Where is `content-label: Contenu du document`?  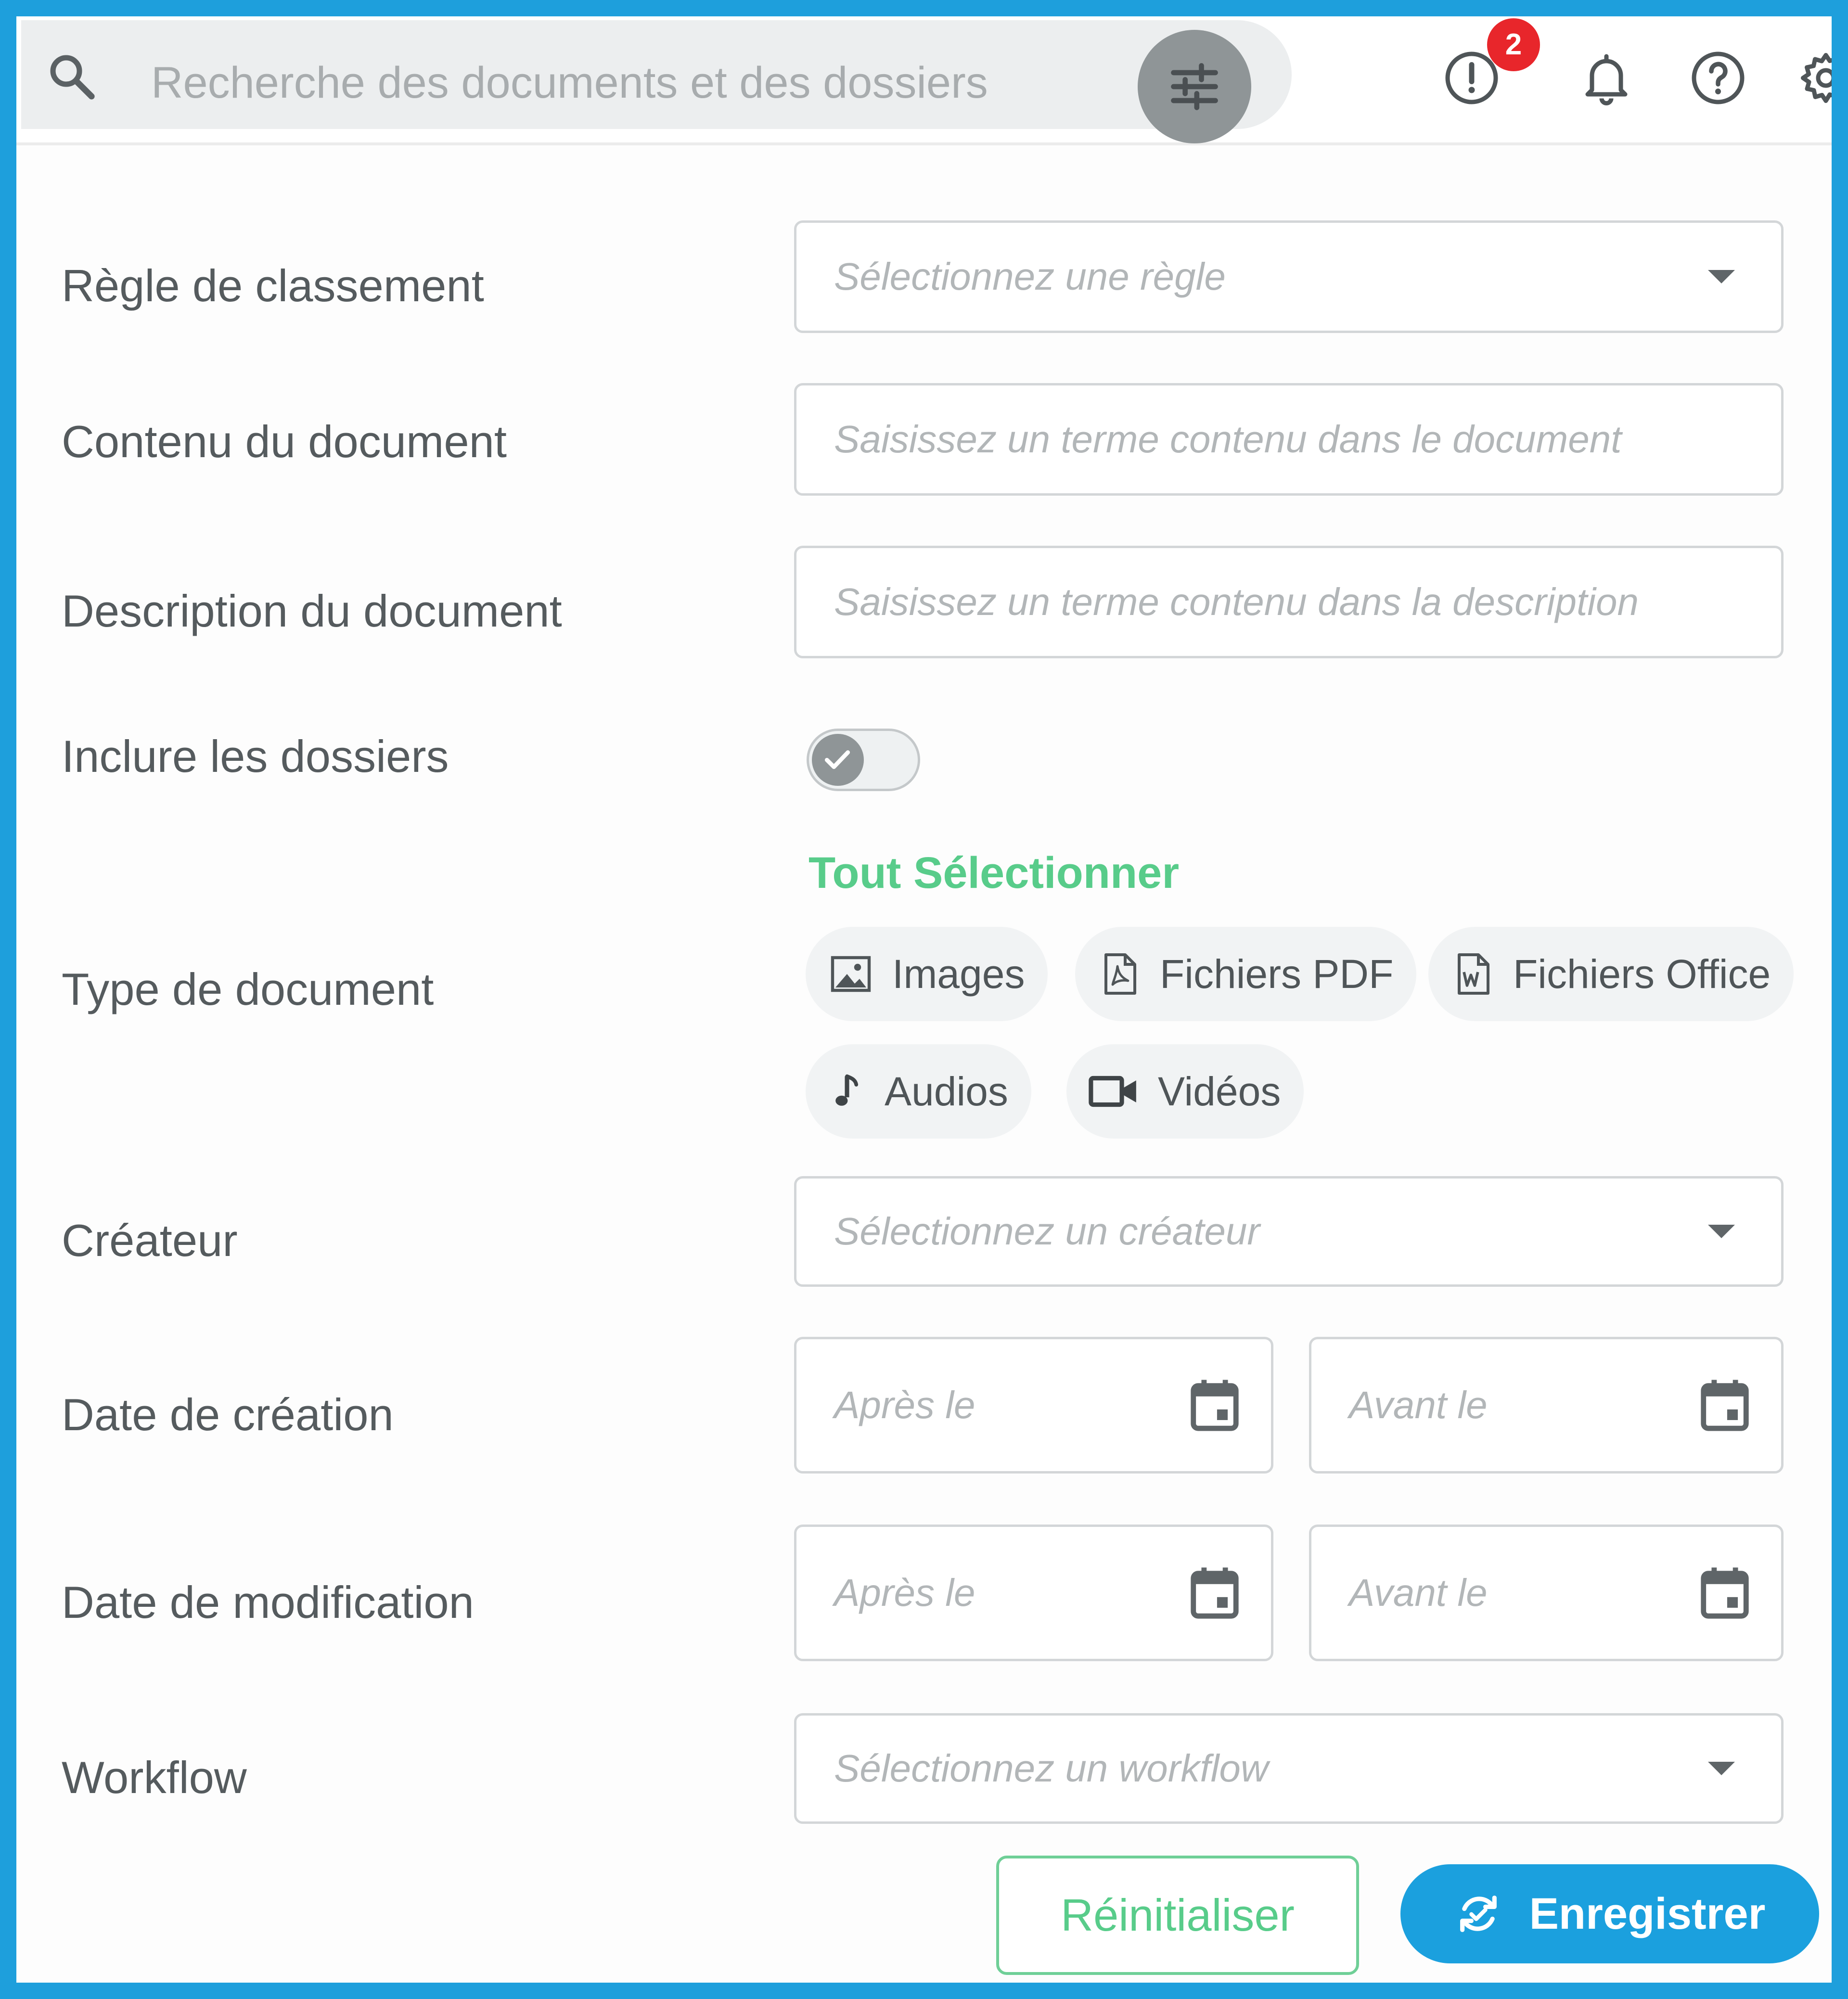 content-label: Contenu du document is located at coordinates (284, 441).